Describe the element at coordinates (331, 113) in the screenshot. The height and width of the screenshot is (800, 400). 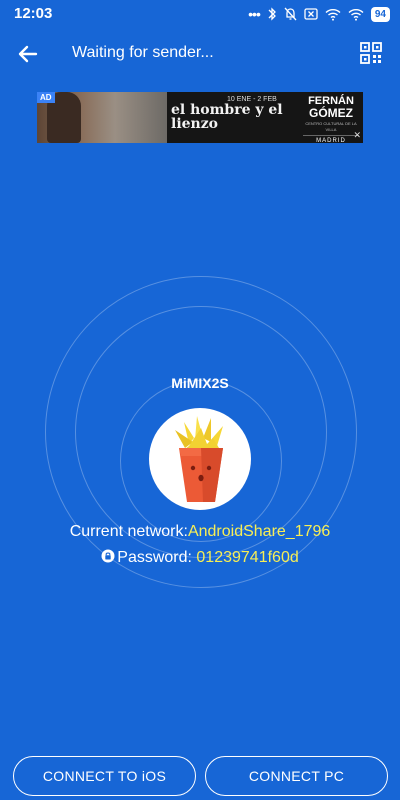
I see `ad-brand-line2: GÓMEZ` at that location.